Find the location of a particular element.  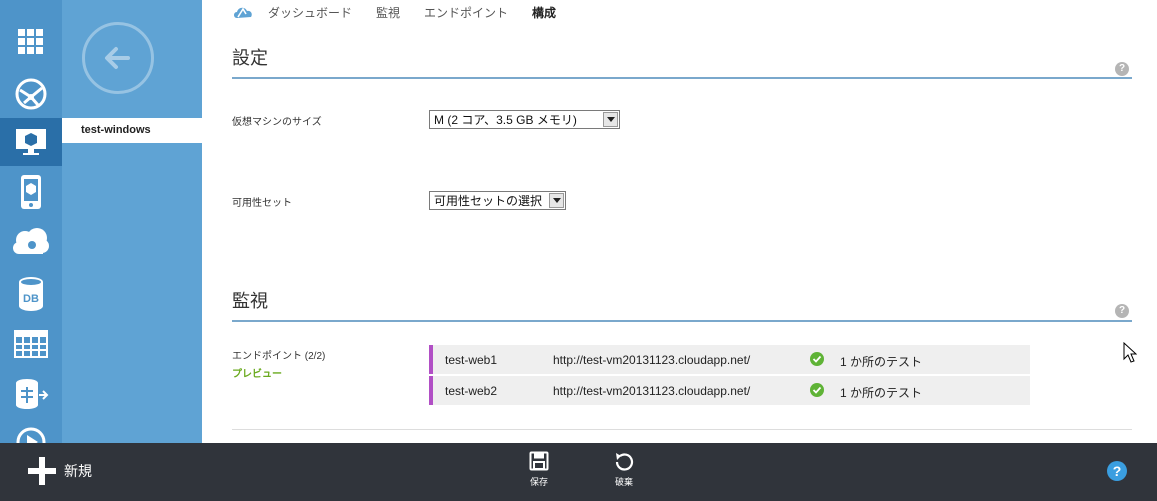

service-rail: DB is located at coordinates (31, 221).